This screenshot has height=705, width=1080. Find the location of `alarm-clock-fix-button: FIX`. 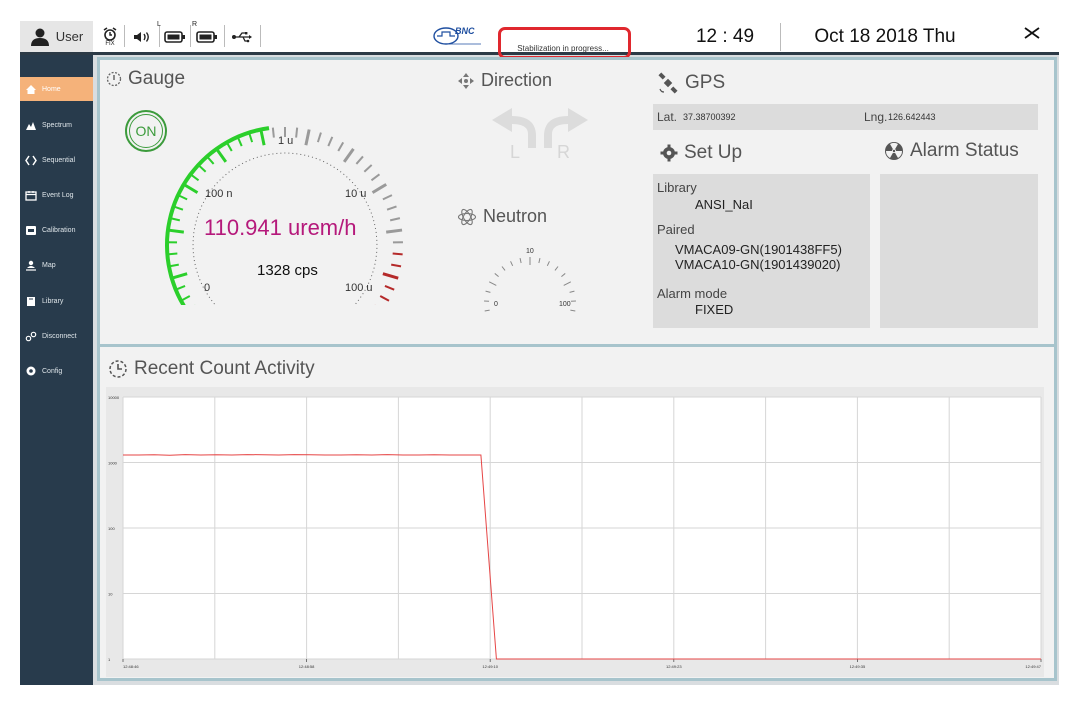

alarm-clock-fix-button: FIX is located at coordinates (110, 37).